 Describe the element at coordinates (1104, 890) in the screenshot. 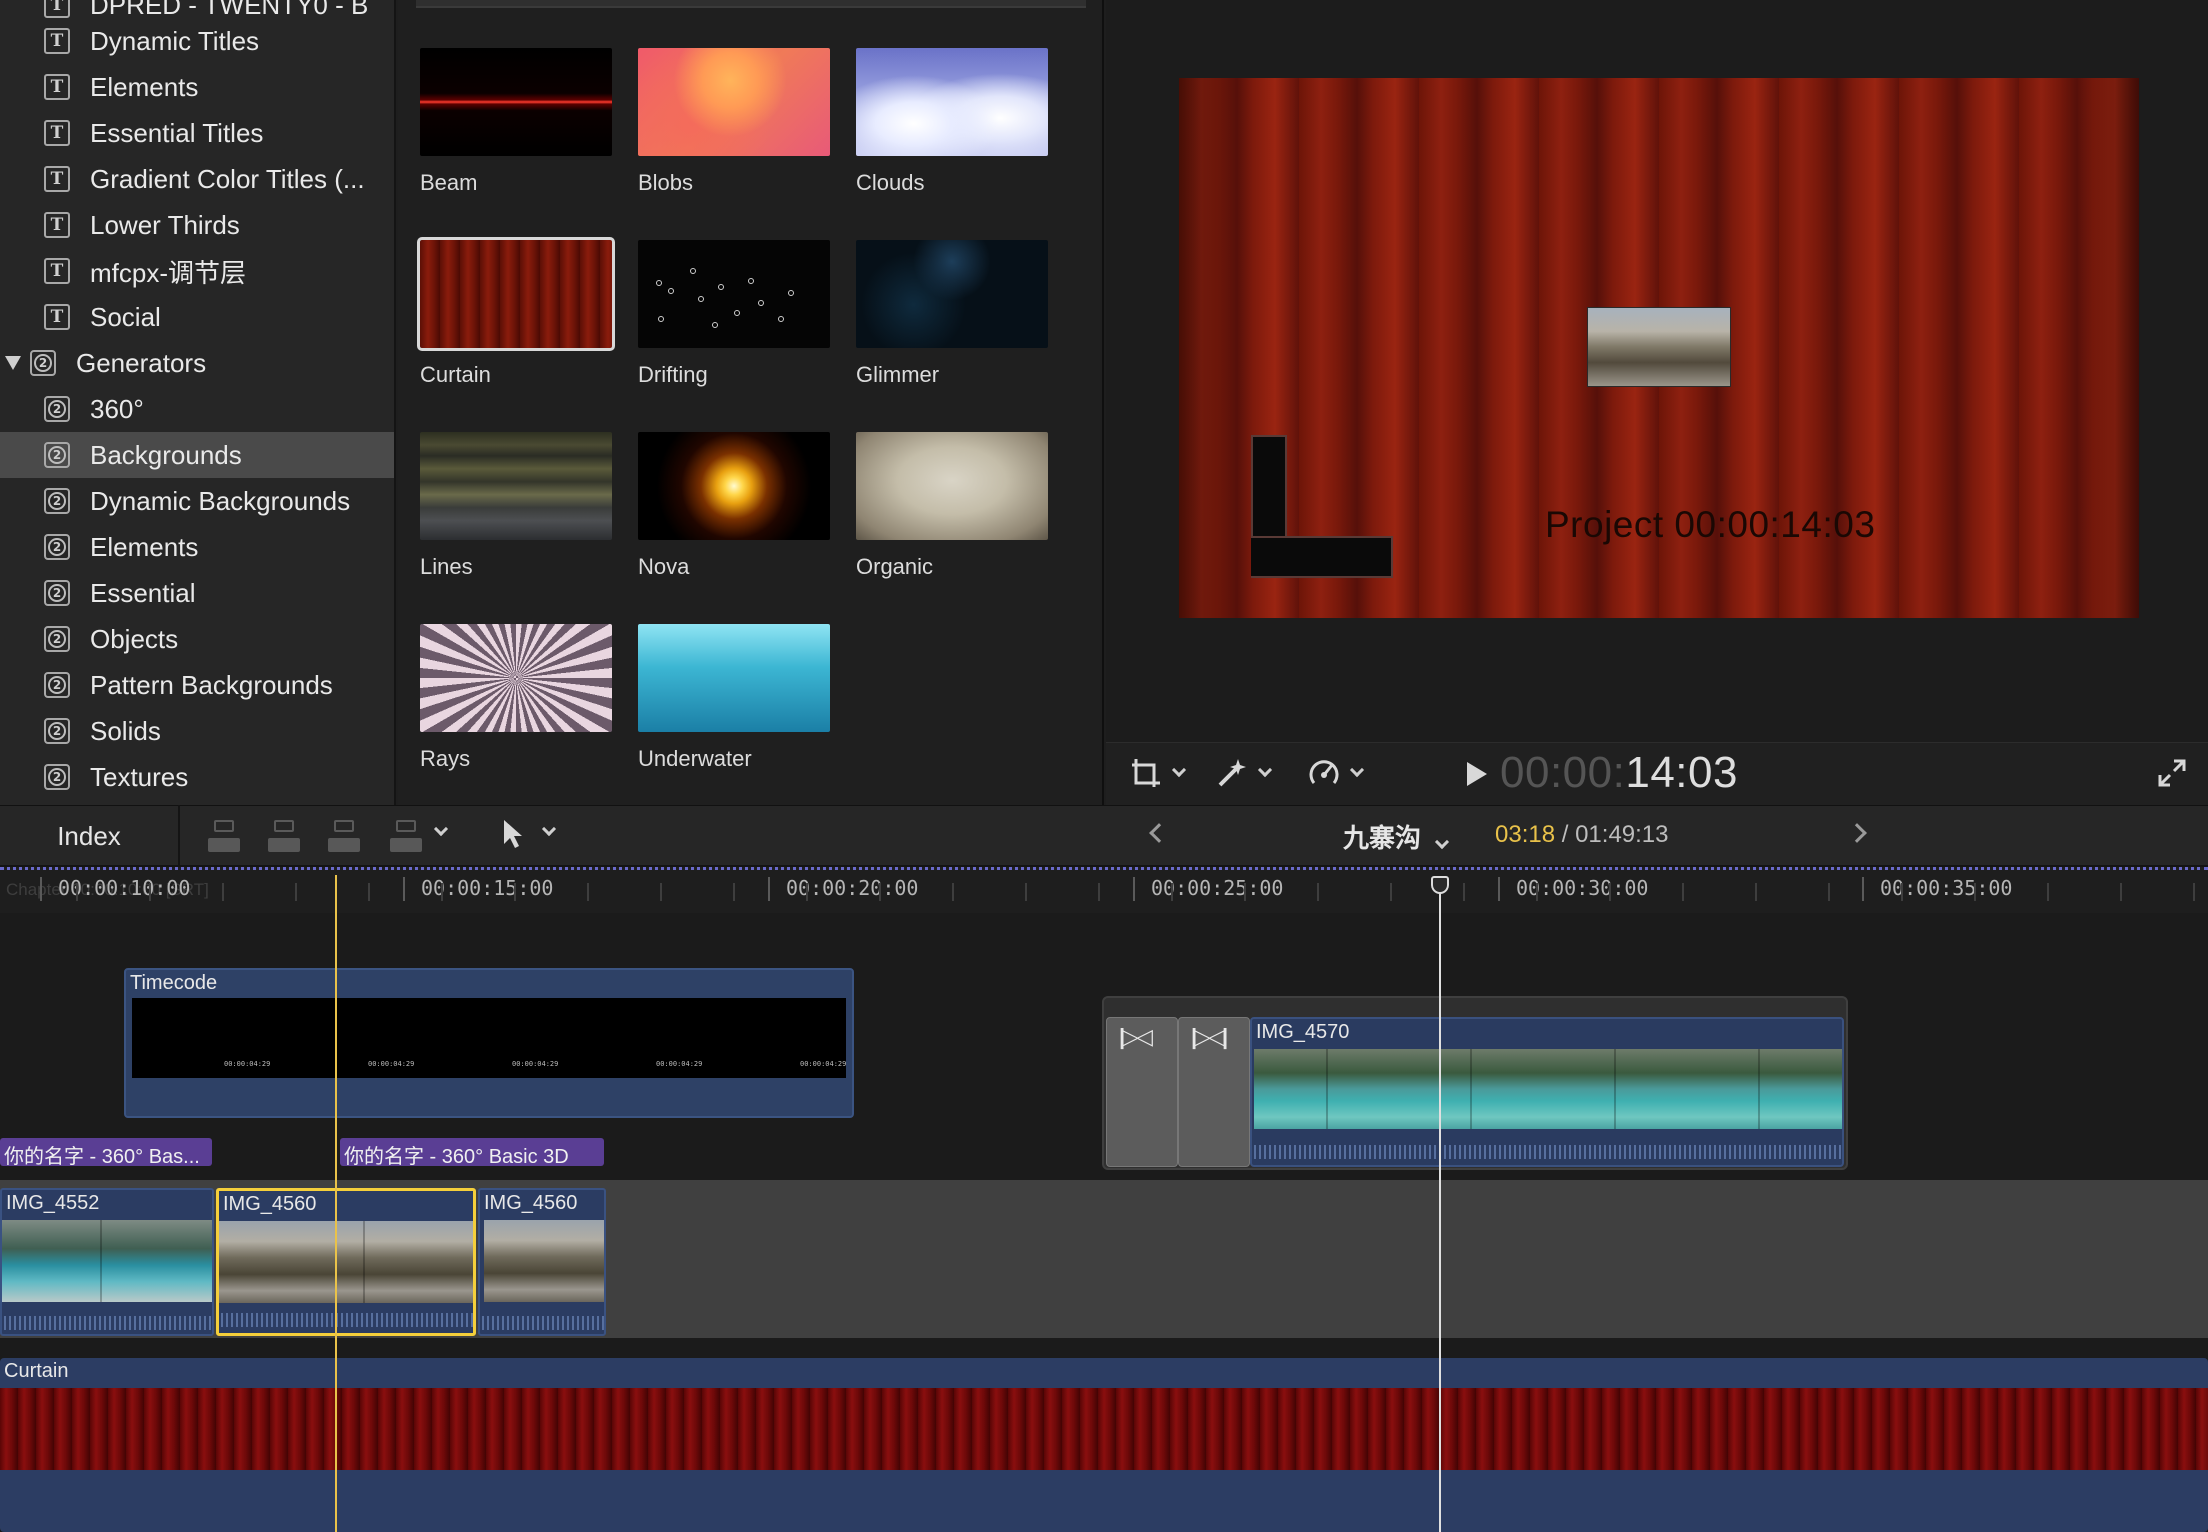

I see `timeline-ruler` at that location.